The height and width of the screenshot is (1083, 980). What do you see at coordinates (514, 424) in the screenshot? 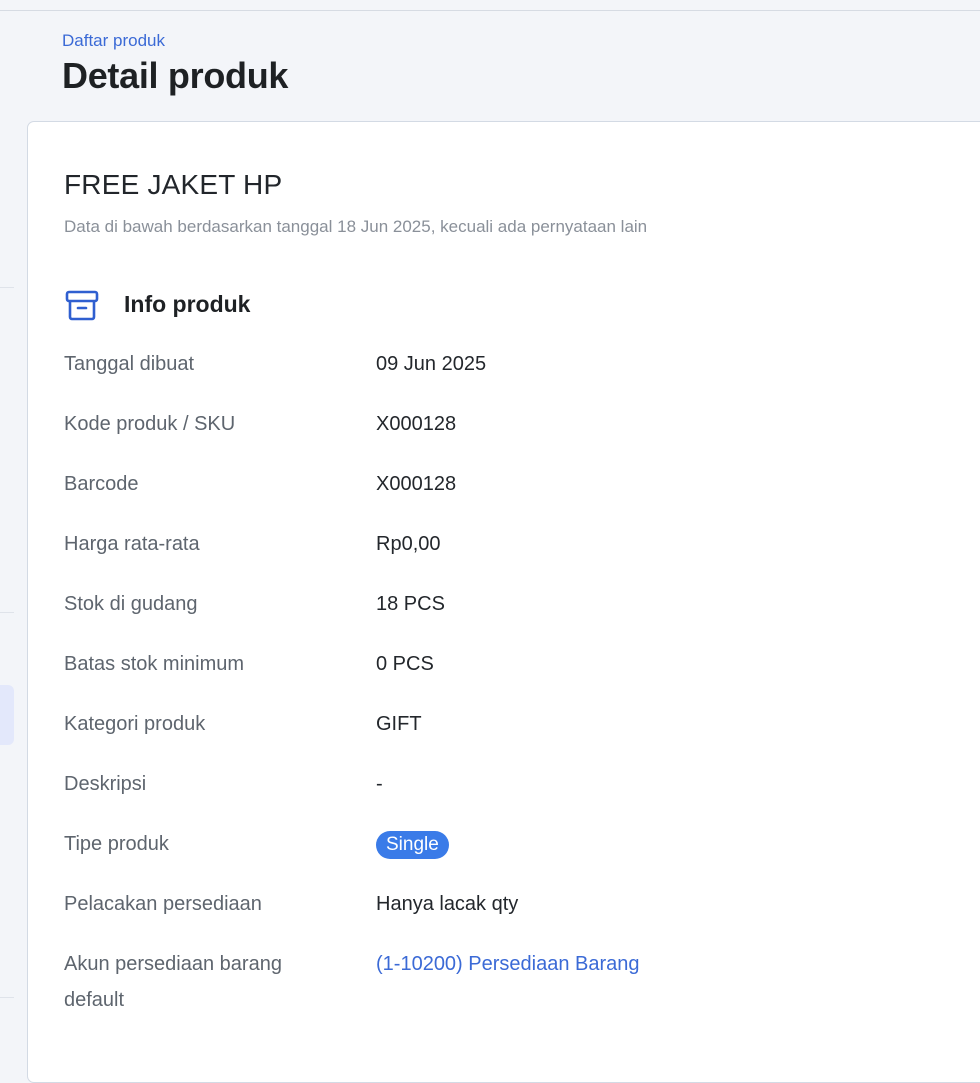
I see `info-row-sku: Kode produk / SKU X000128` at bounding box center [514, 424].